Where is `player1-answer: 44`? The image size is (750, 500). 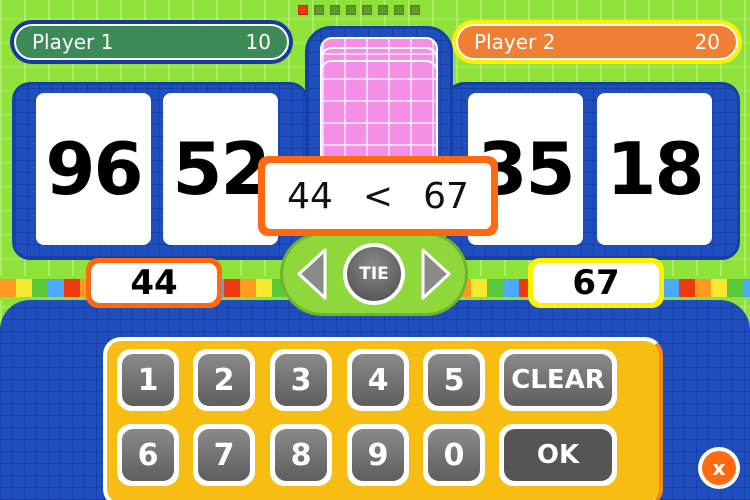 player1-answer: 44 is located at coordinates (154, 283).